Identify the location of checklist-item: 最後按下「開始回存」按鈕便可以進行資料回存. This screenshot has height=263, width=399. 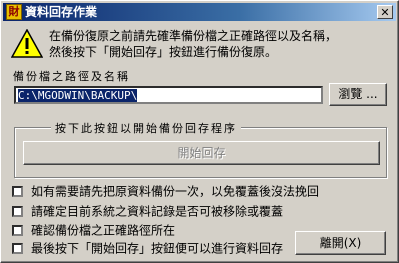
(148, 248).